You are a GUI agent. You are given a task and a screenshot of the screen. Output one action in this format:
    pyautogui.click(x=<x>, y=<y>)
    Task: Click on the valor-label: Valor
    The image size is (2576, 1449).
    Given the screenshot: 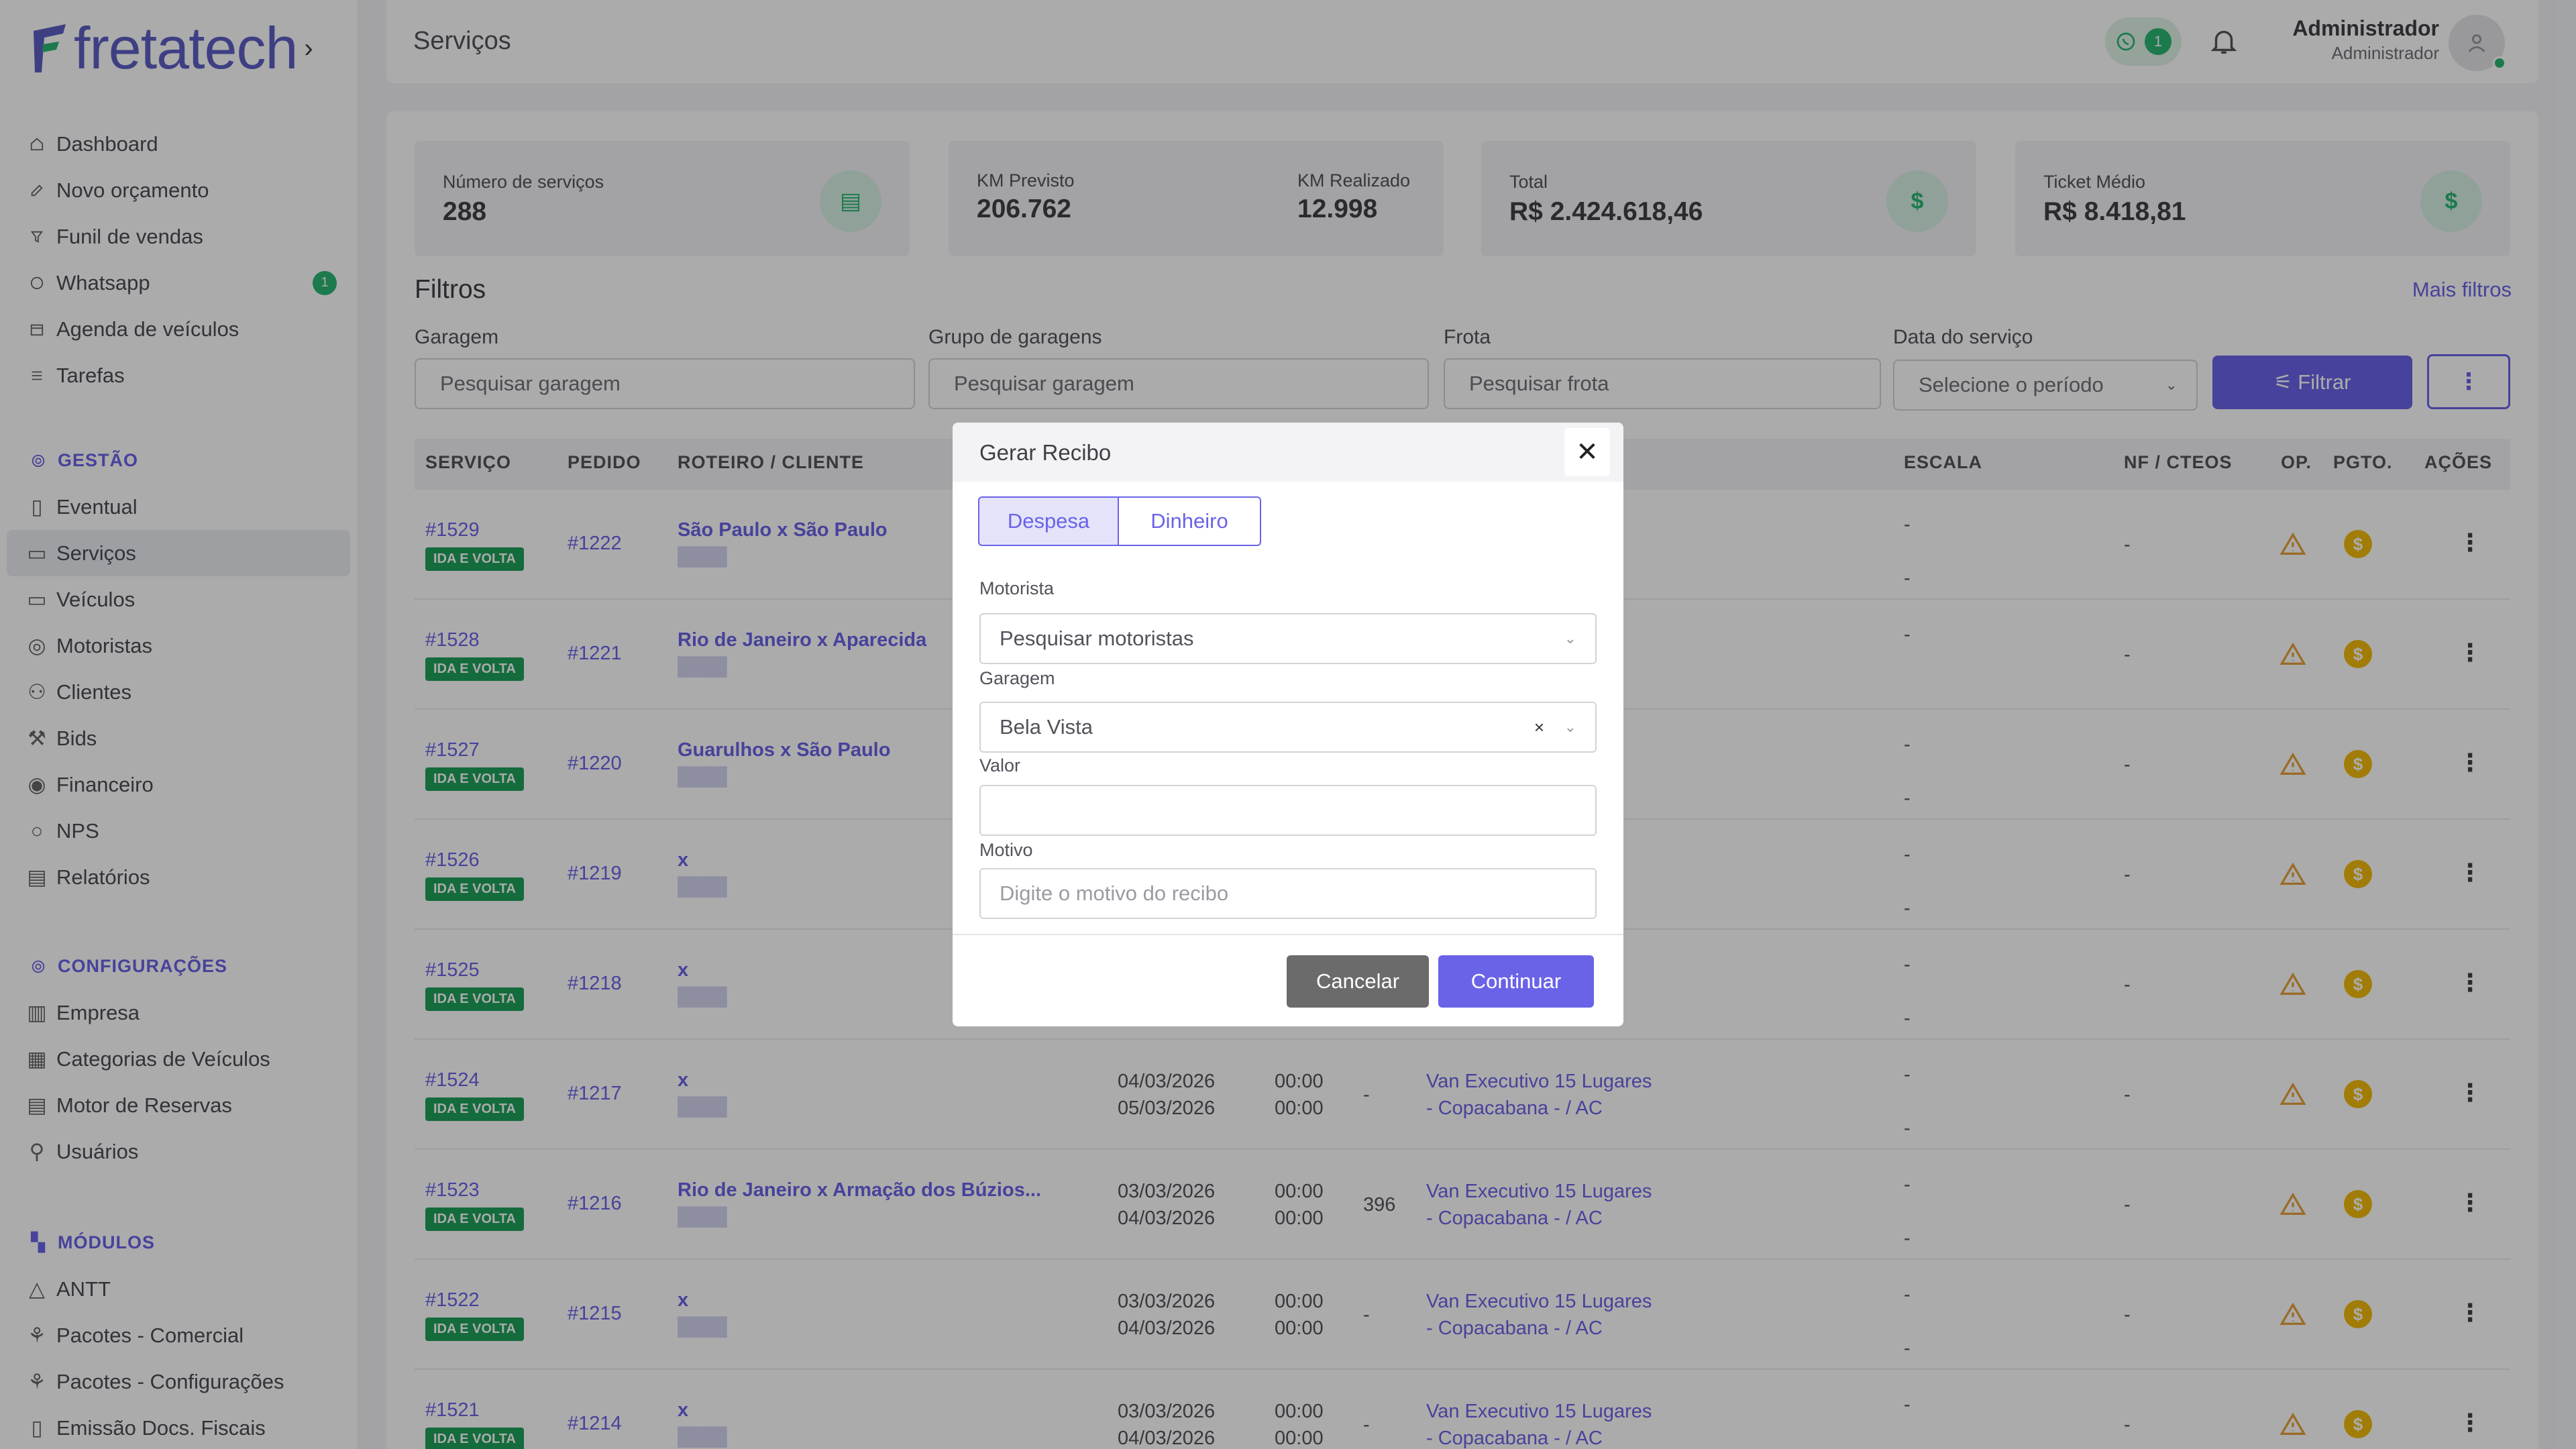 What is the action you would take?
    pyautogui.click(x=1000, y=765)
    